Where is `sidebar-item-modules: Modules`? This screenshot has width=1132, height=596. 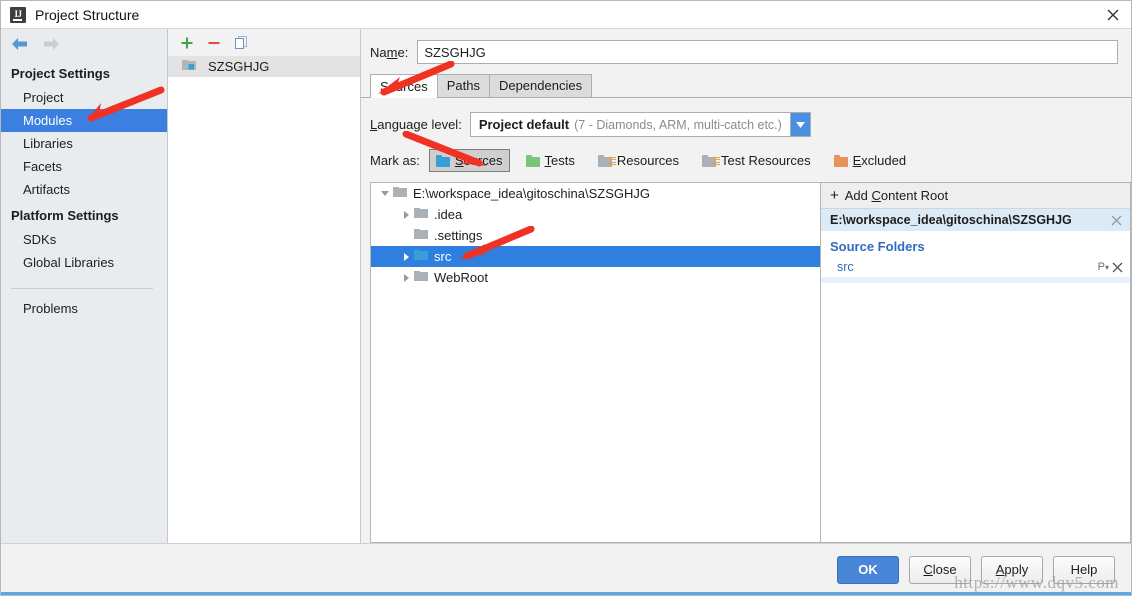
sidebar-item-modules: Modules is located at coordinates (84, 120).